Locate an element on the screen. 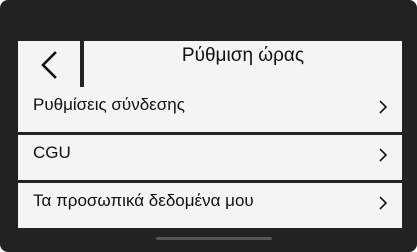  menu-item-label: CGU is located at coordinates (52, 152).